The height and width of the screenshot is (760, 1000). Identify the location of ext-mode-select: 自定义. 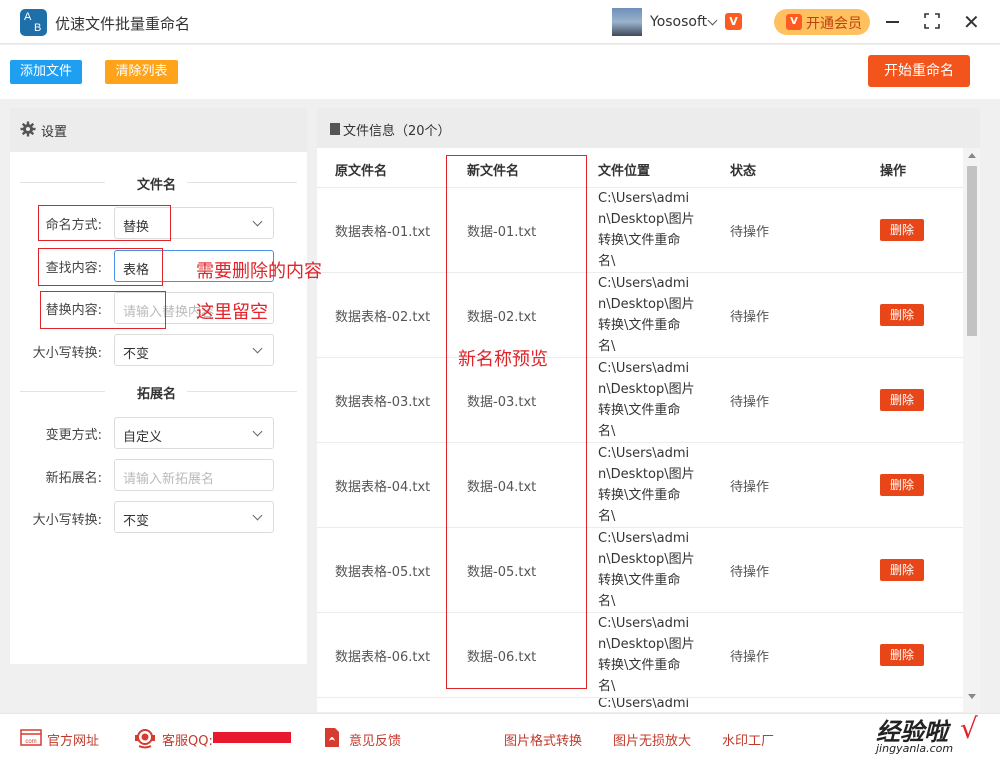
(194, 433).